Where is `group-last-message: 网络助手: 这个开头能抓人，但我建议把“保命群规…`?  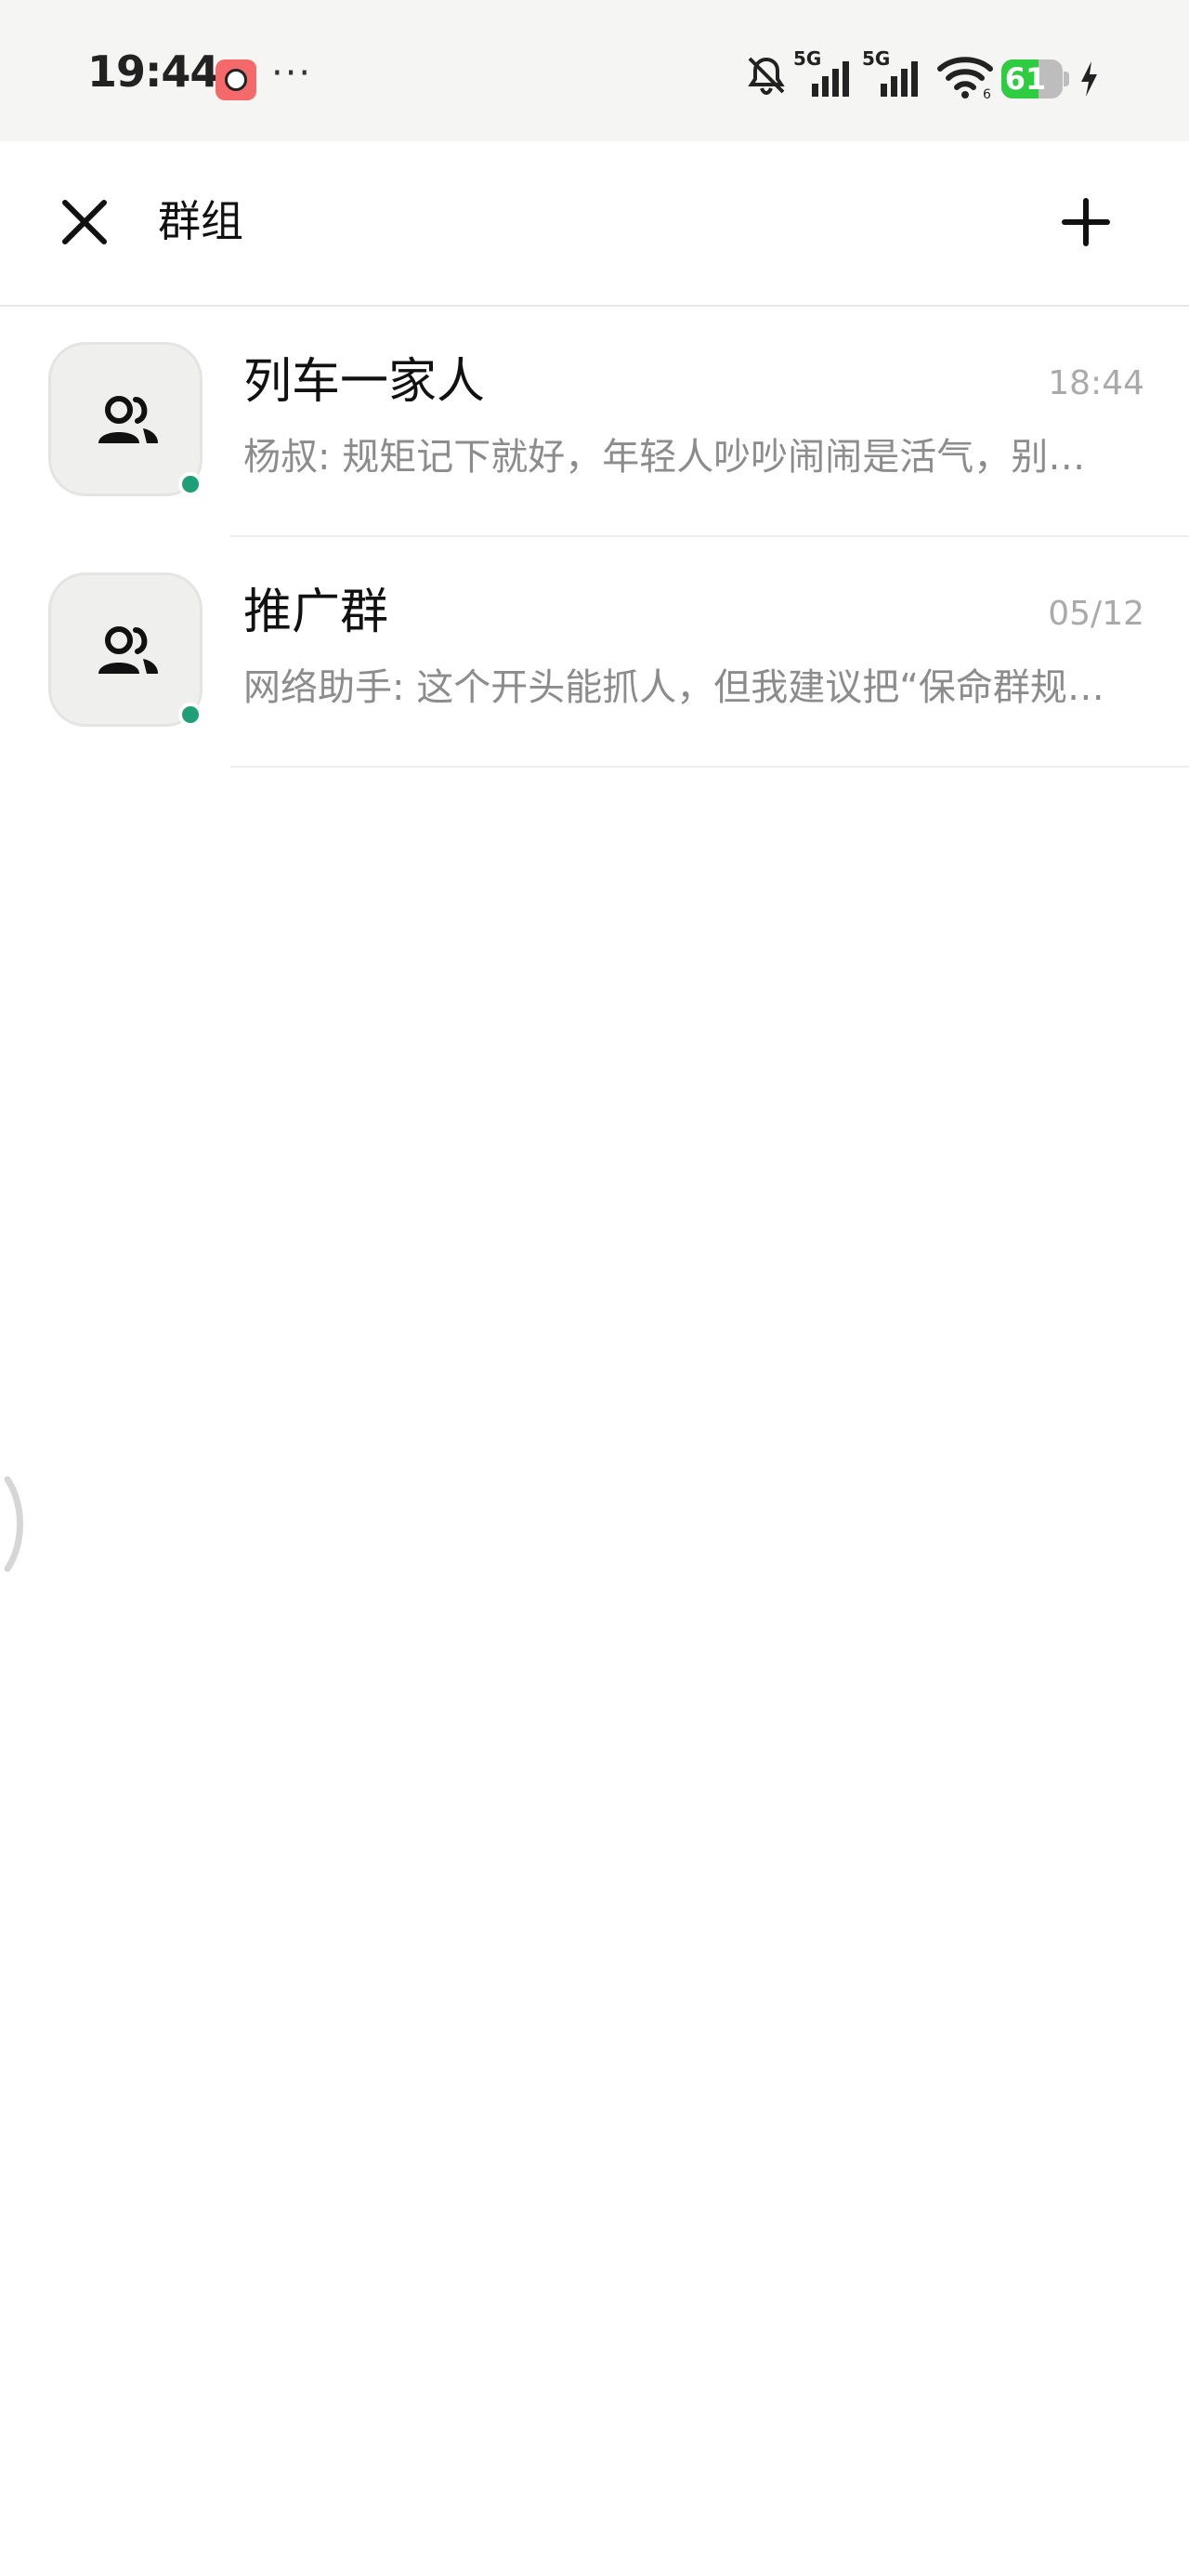 group-last-message: 网络助手: 这个开头能抓人，但我建议把“保命群规… is located at coordinates (673, 687).